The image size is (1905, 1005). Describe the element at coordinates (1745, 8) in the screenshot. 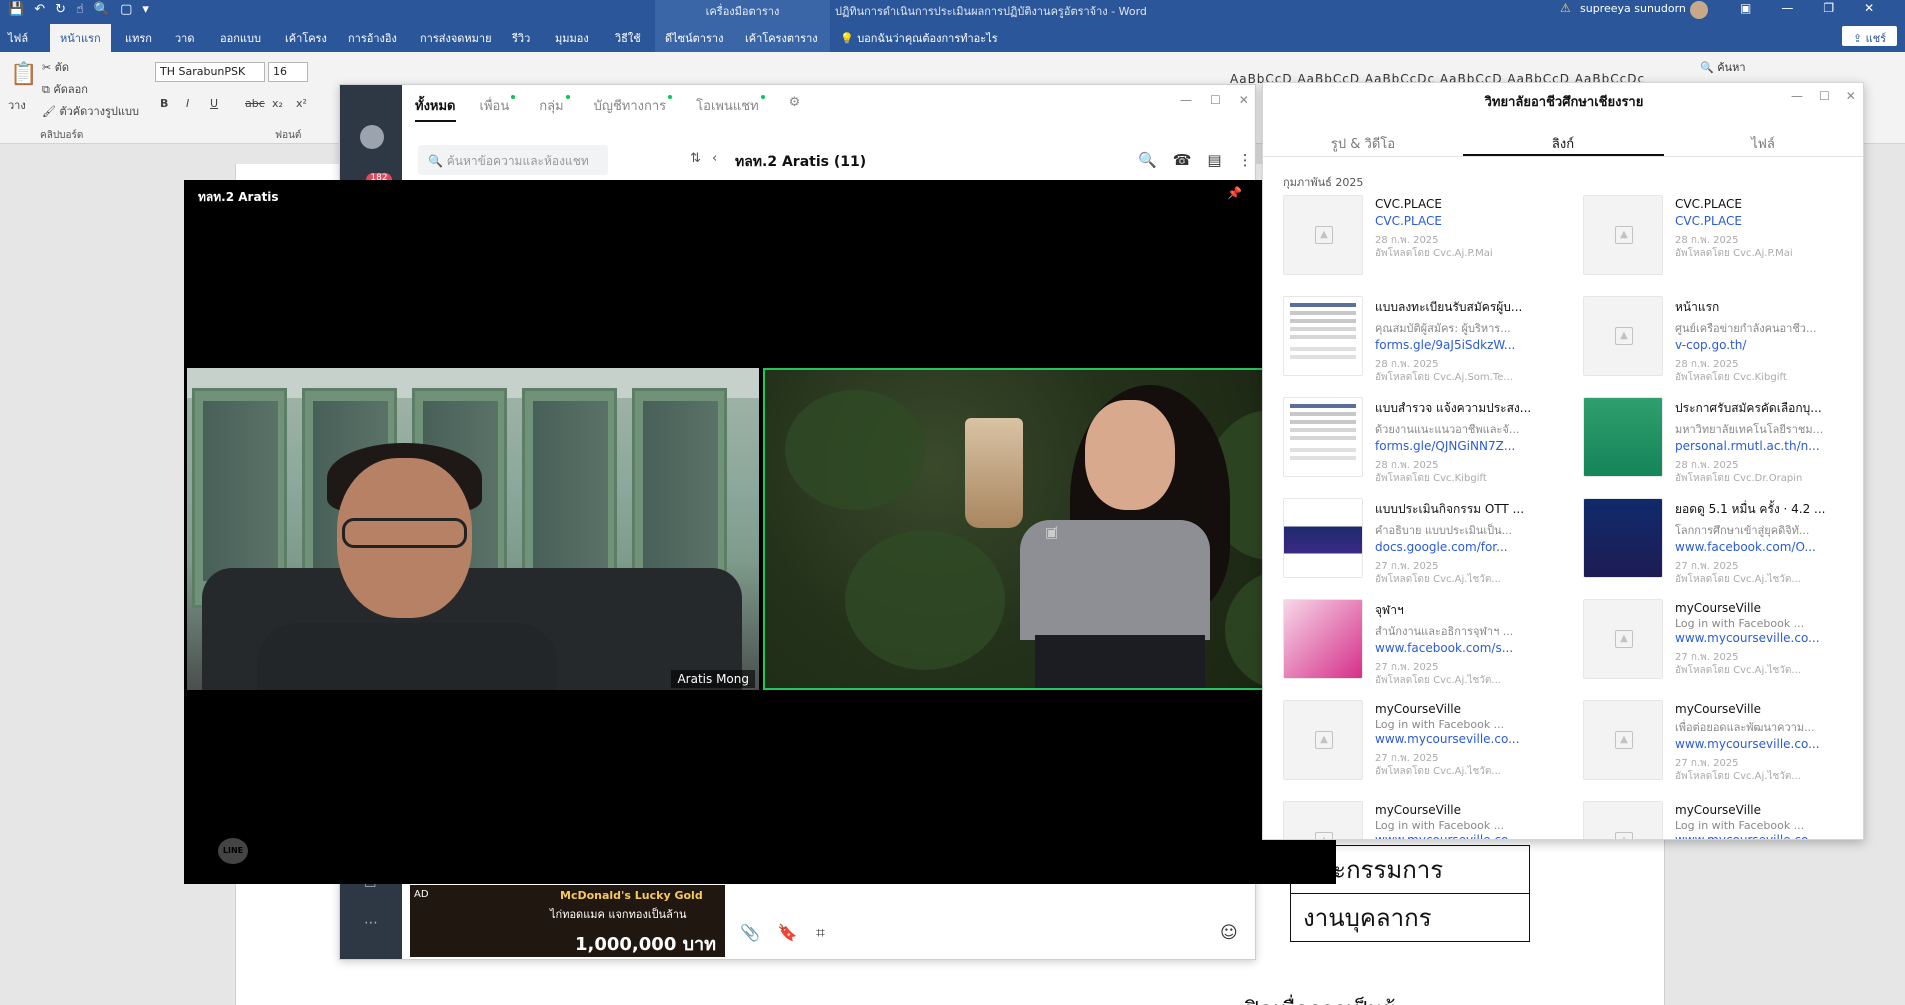

I see `ribbon-display-icon: ▣` at that location.